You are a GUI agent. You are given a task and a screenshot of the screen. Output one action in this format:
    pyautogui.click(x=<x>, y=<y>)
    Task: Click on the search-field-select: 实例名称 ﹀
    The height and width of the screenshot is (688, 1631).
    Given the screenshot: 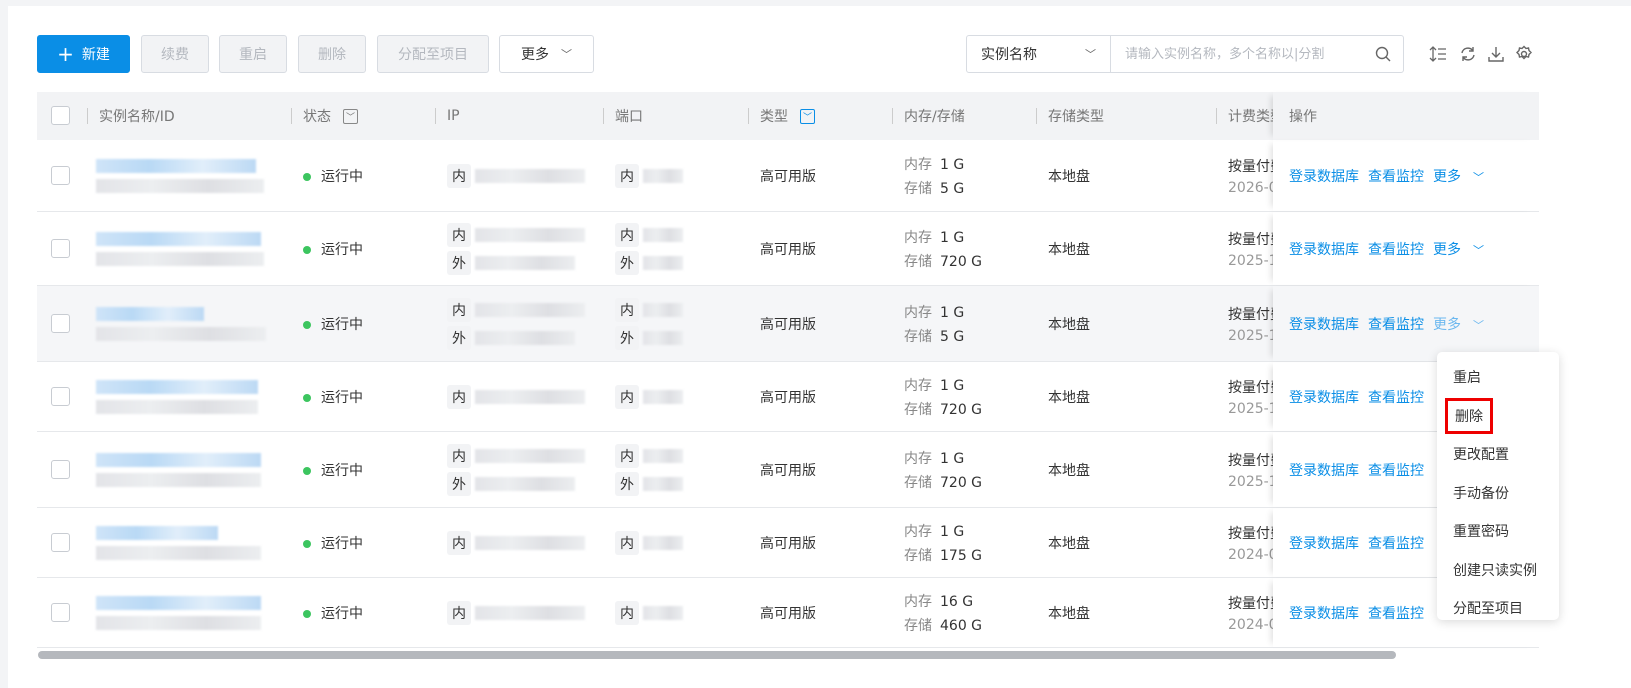 What is the action you would take?
    pyautogui.click(x=1039, y=54)
    